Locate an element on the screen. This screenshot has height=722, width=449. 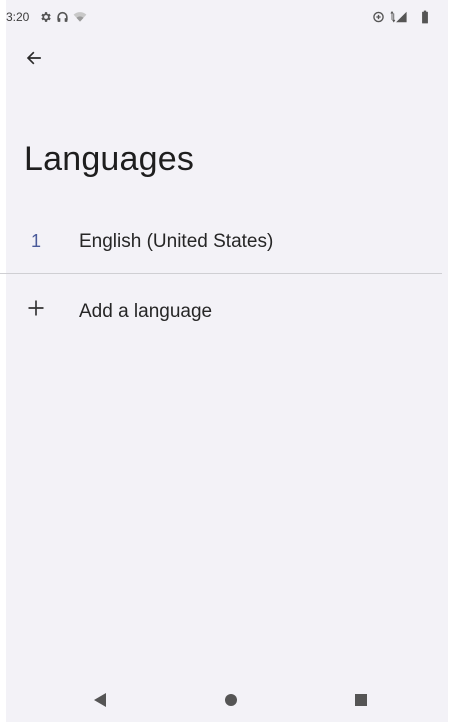
battery-icon is located at coordinates (425, 17).